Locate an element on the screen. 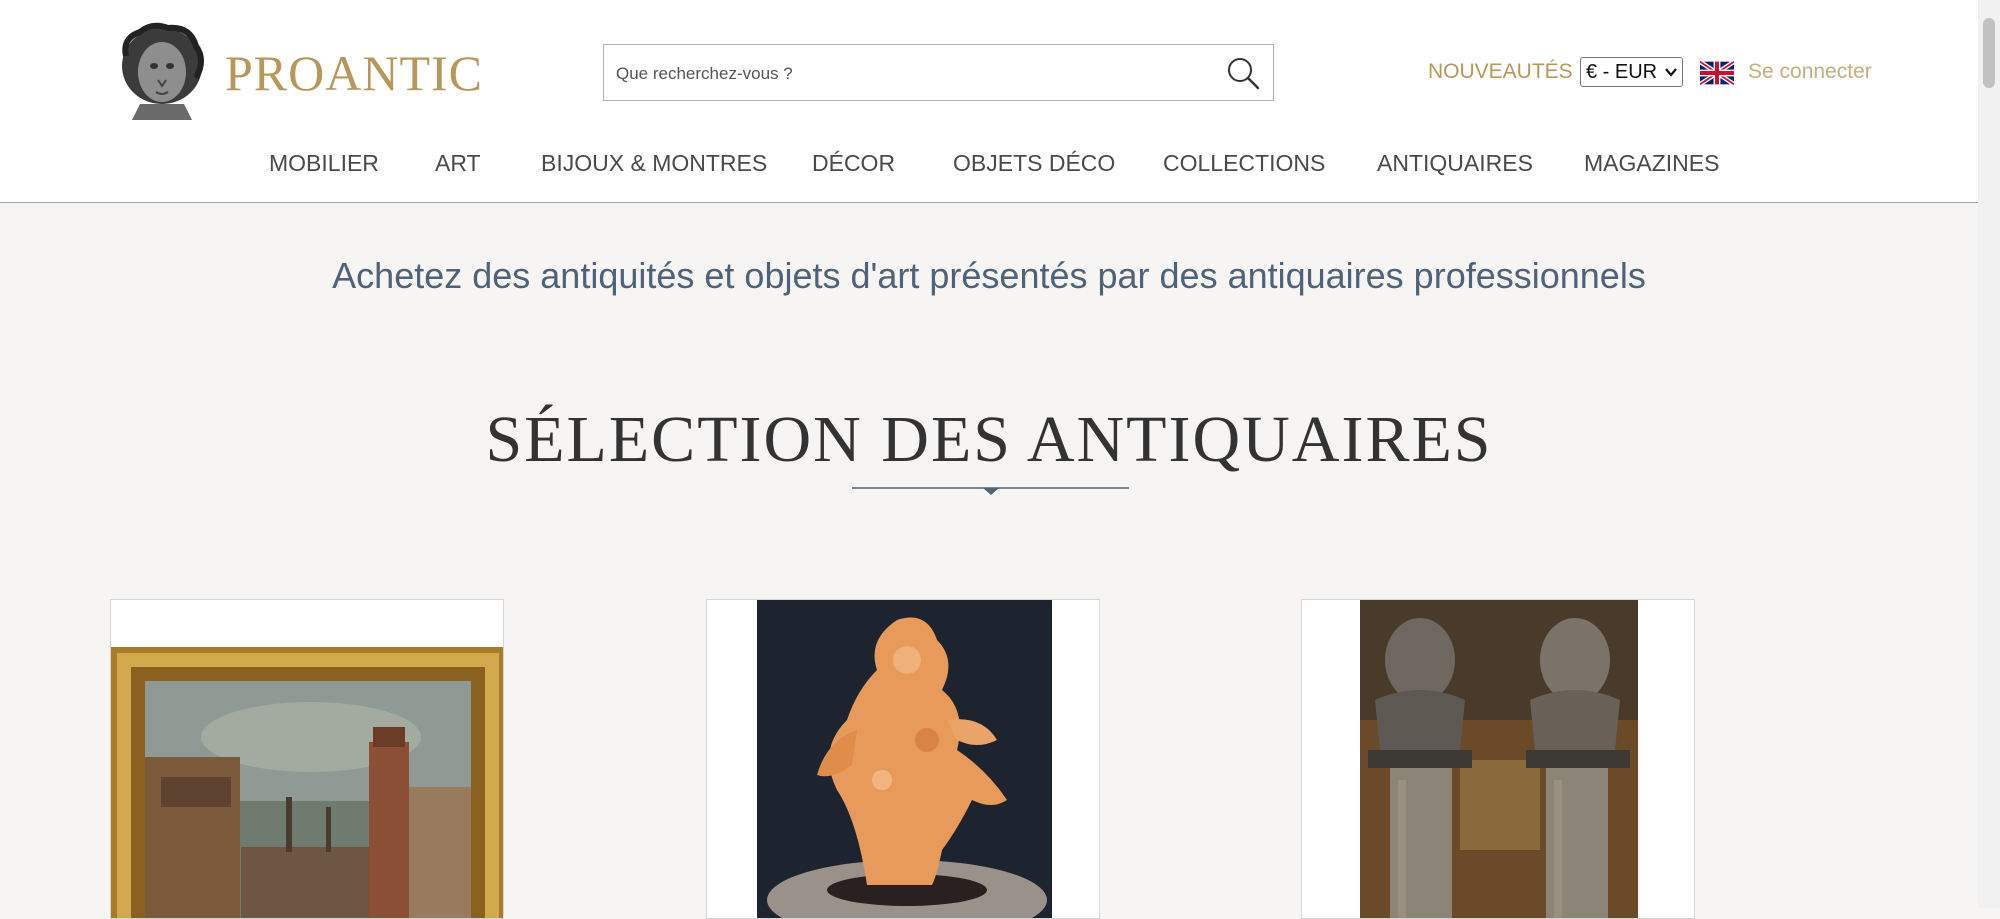  title-divider is located at coordinates (990, 491).